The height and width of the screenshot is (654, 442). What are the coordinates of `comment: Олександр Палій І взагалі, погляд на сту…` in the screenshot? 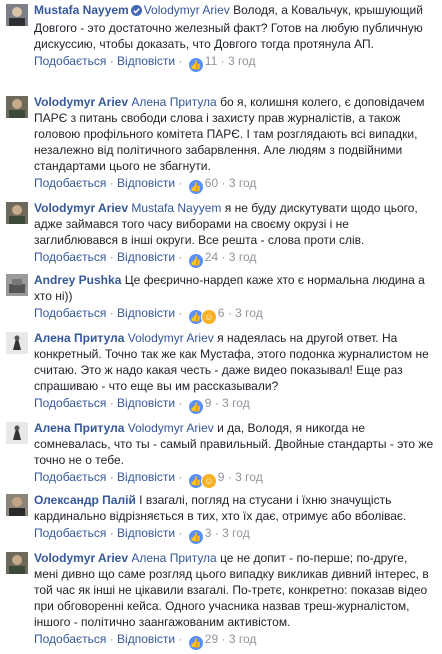 It's located at (221, 518).